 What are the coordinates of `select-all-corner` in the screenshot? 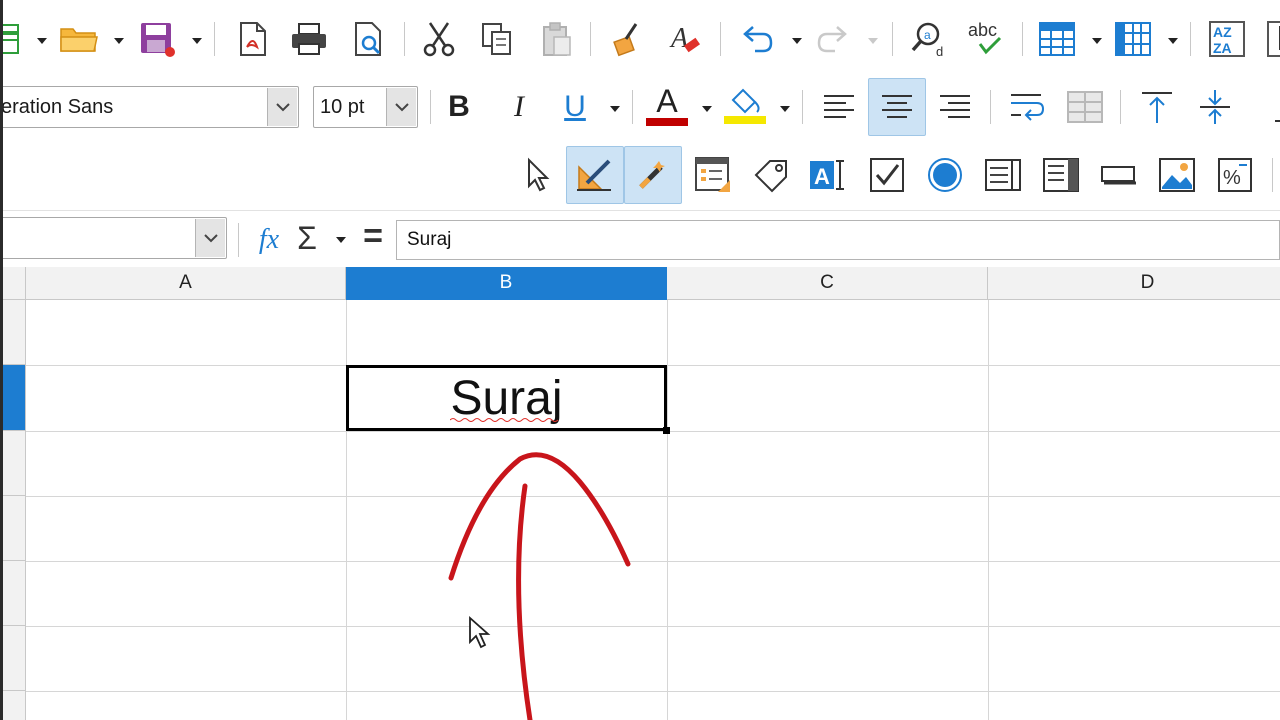 It's located at (13, 283).